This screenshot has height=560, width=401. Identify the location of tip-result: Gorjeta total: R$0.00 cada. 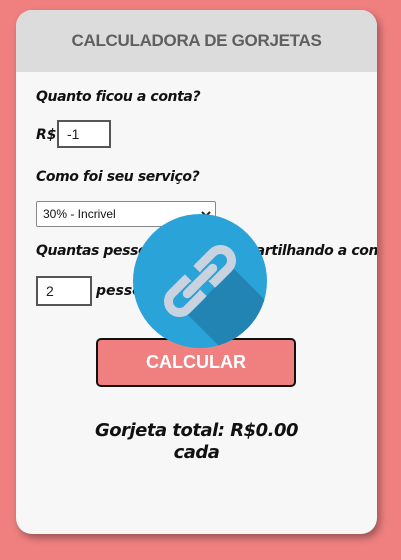
(196, 442).